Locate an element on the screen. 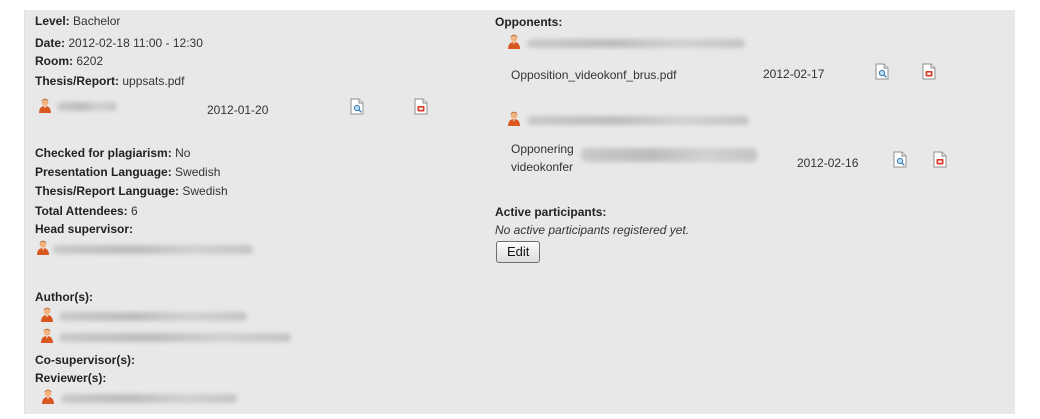 The height and width of the screenshot is (419, 1040). presentation-language-label: Presentation Language: is located at coordinates (103, 172).